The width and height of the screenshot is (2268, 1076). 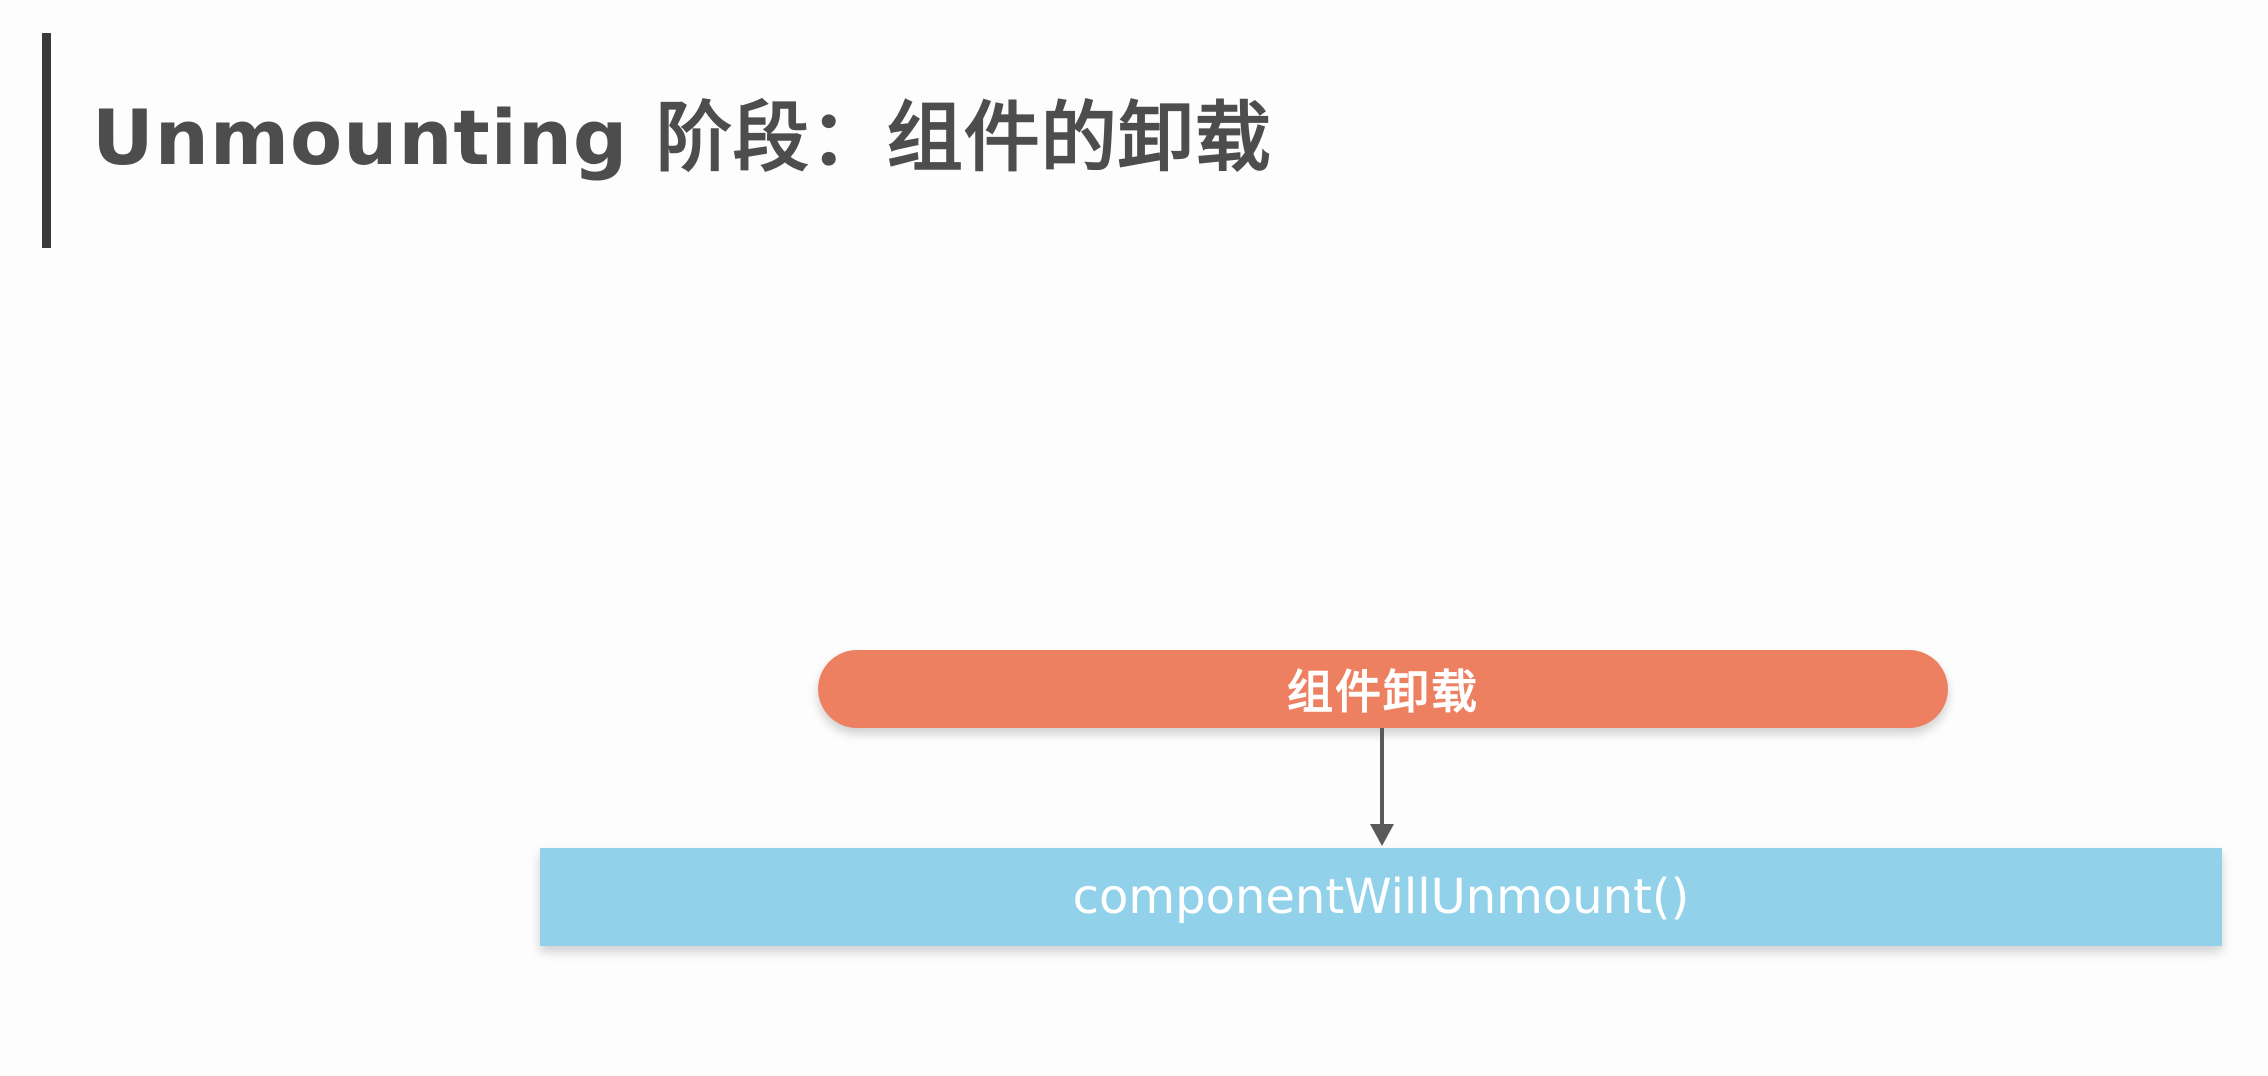 What do you see at coordinates (1382, 787) in the screenshot?
I see `arrow-down-icon` at bounding box center [1382, 787].